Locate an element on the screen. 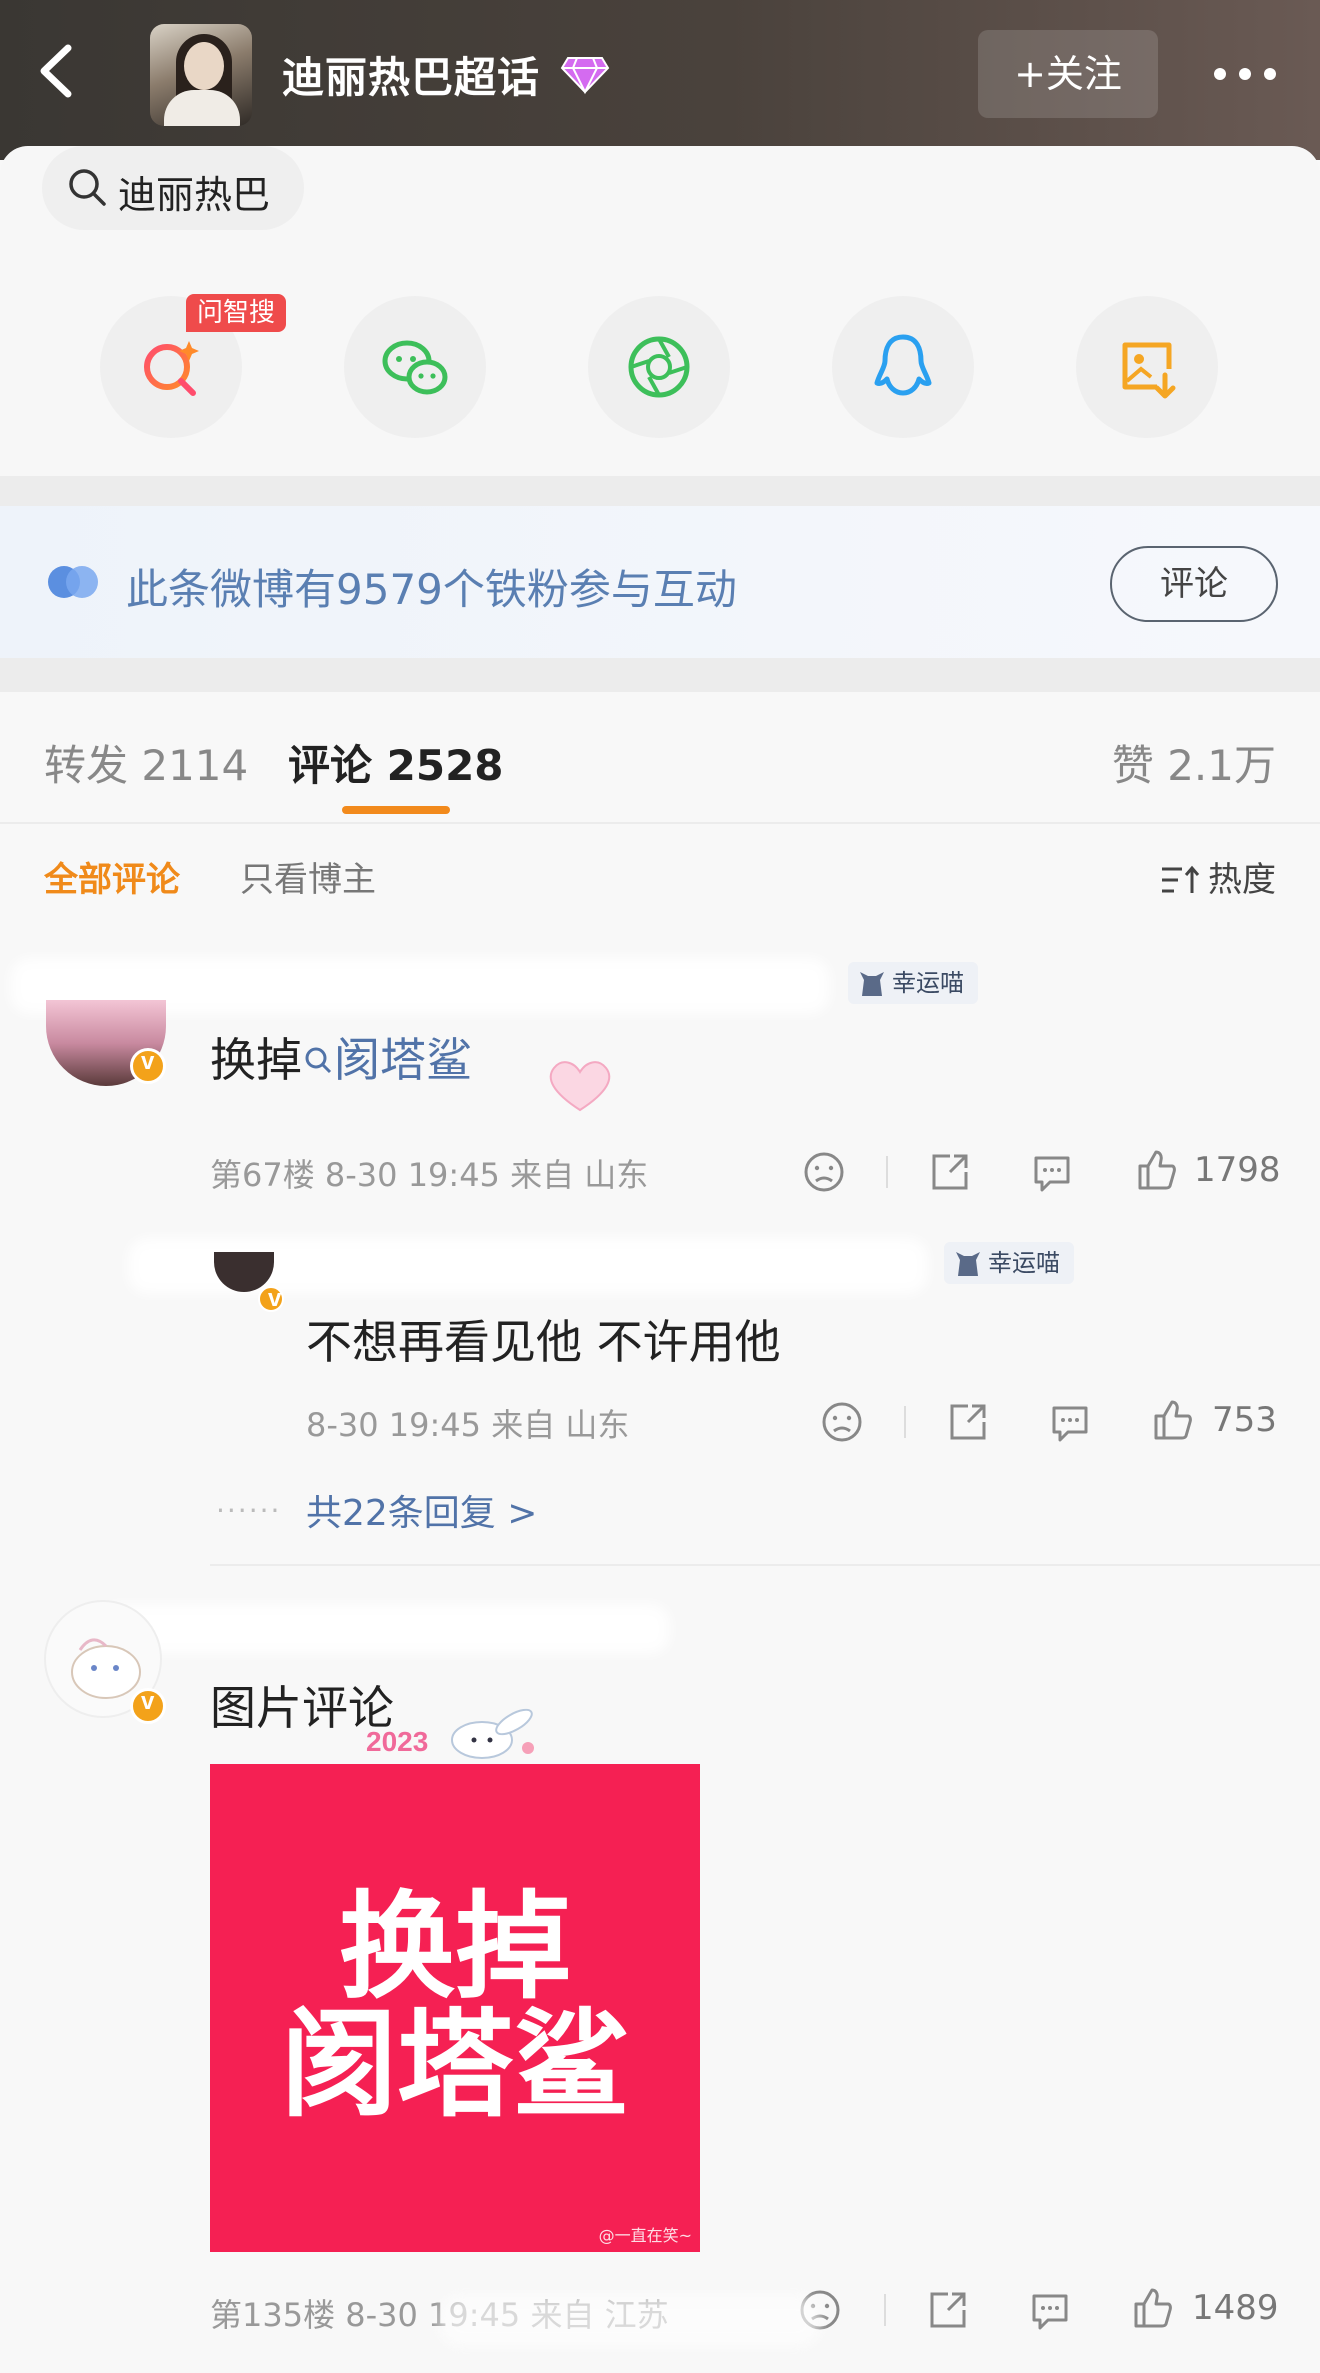  wechat-button is located at coordinates (415, 367).